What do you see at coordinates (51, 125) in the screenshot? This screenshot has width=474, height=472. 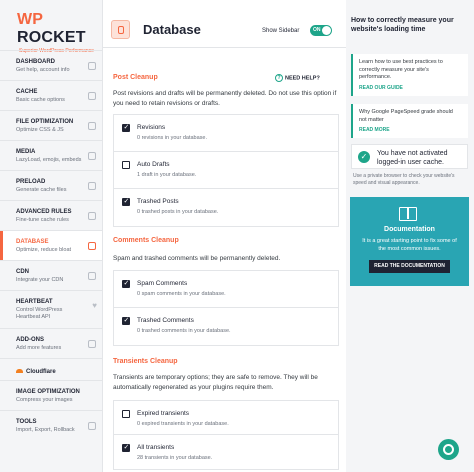 I see `nav-file-optimization: FILE OPTIMIZATION Optimize CSS & JS` at bounding box center [51, 125].